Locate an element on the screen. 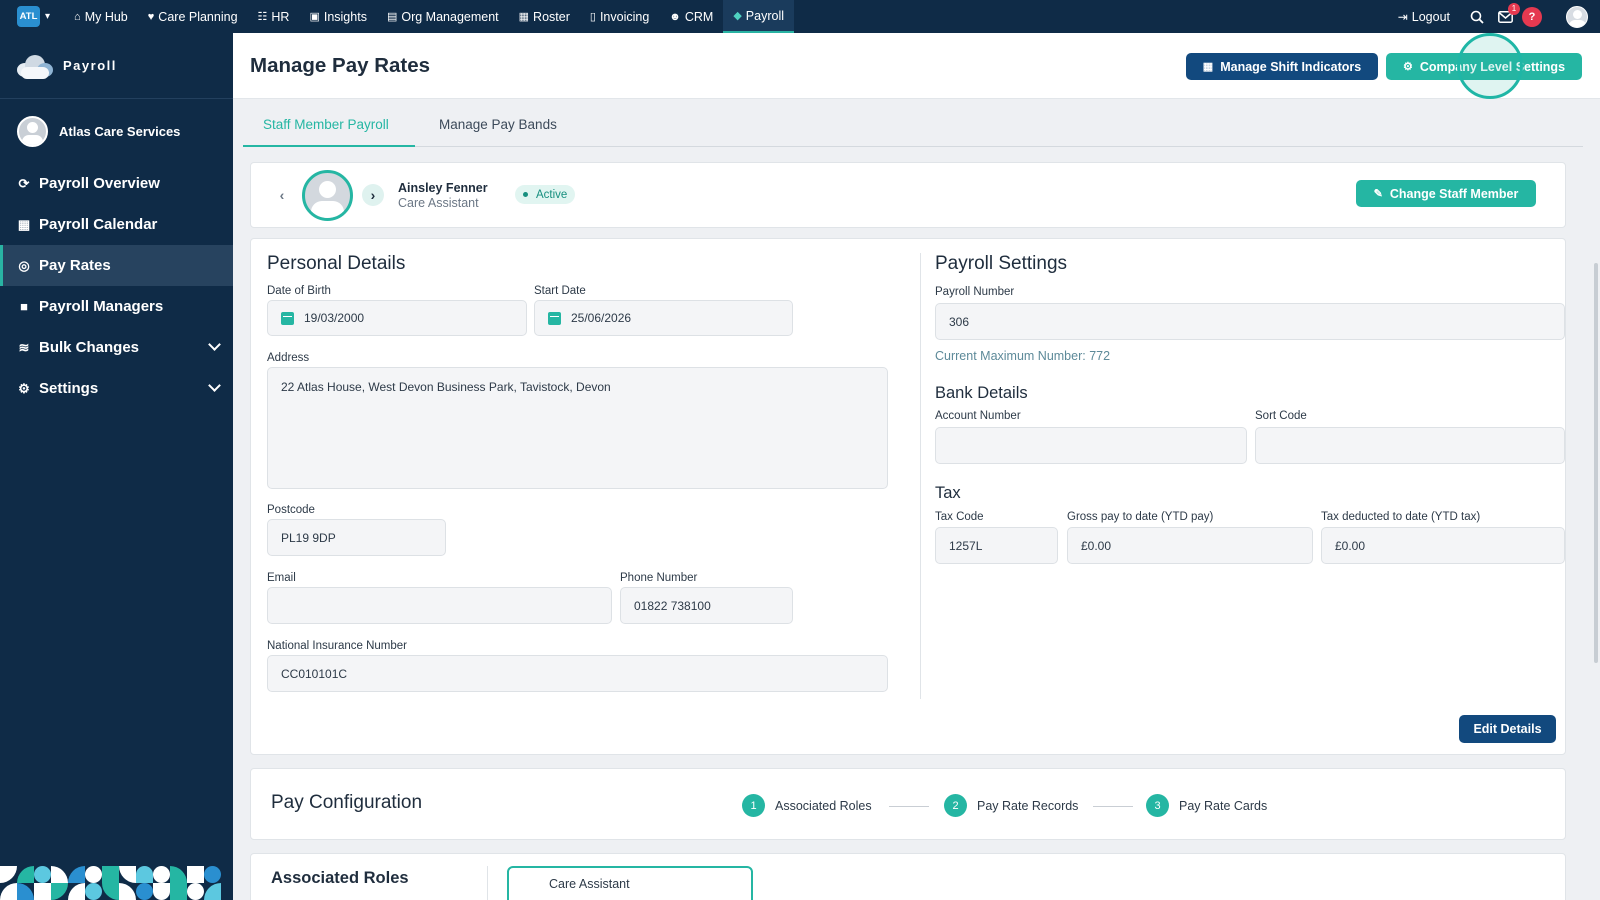  brand-badge: ATL is located at coordinates (28, 16).